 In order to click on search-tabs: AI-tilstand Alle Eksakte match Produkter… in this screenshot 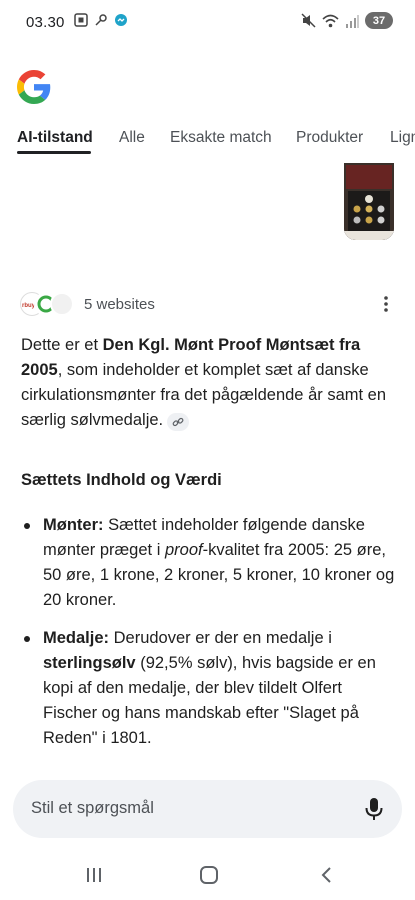, I will do `click(207, 138)`.